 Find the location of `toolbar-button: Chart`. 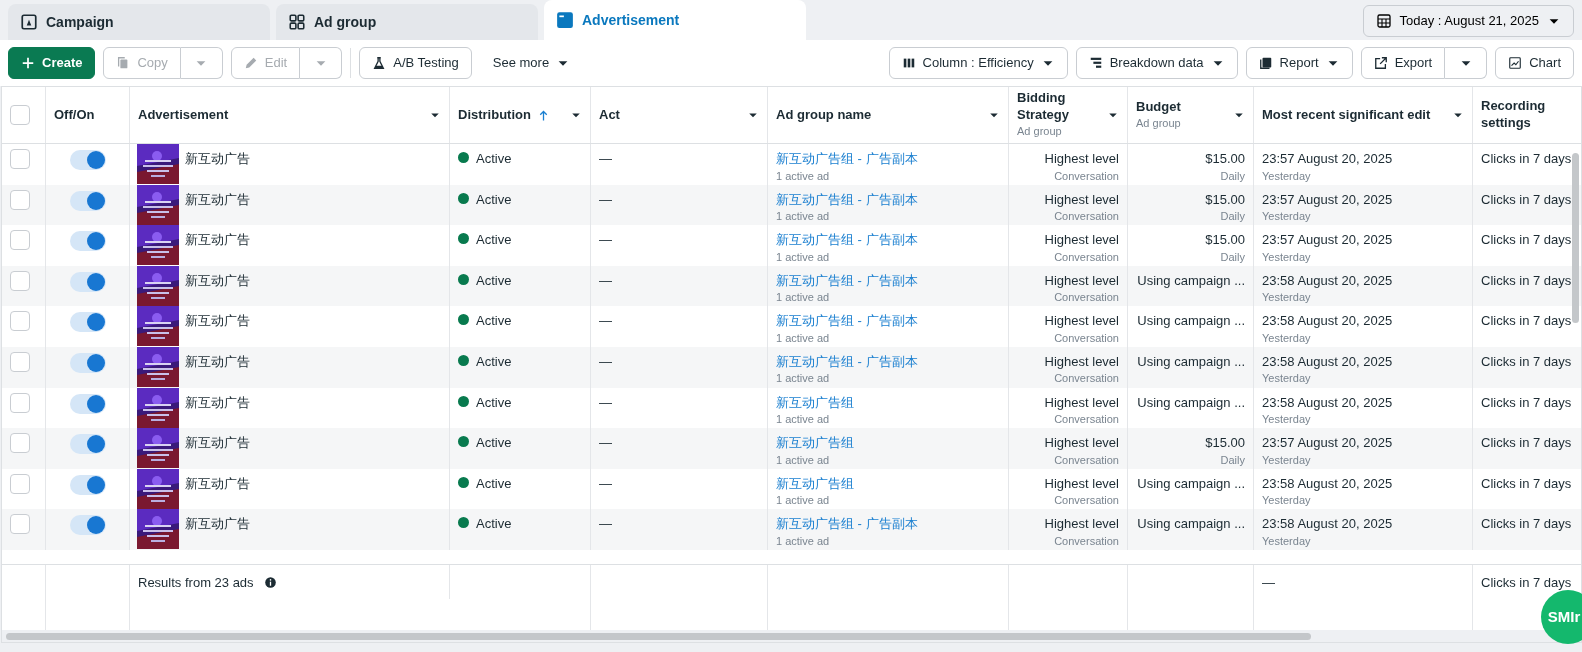

toolbar-button: Chart is located at coordinates (1534, 63).